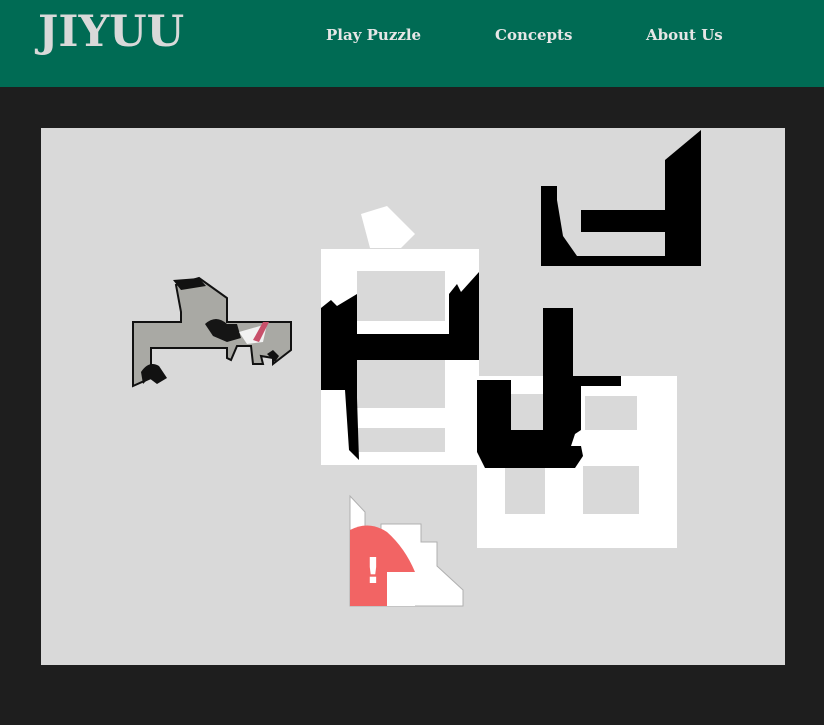 The image size is (824, 725). I want to click on nav-link-about-us: About Us, so click(684, 35).